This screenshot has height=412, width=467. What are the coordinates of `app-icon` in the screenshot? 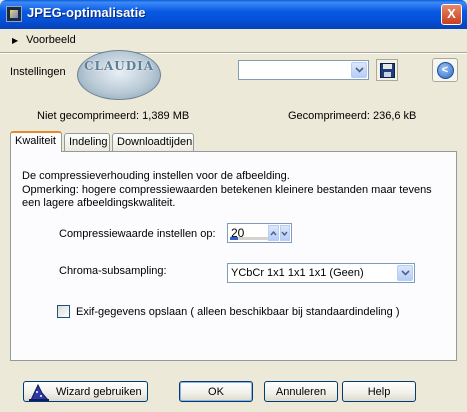 It's located at (14, 14).